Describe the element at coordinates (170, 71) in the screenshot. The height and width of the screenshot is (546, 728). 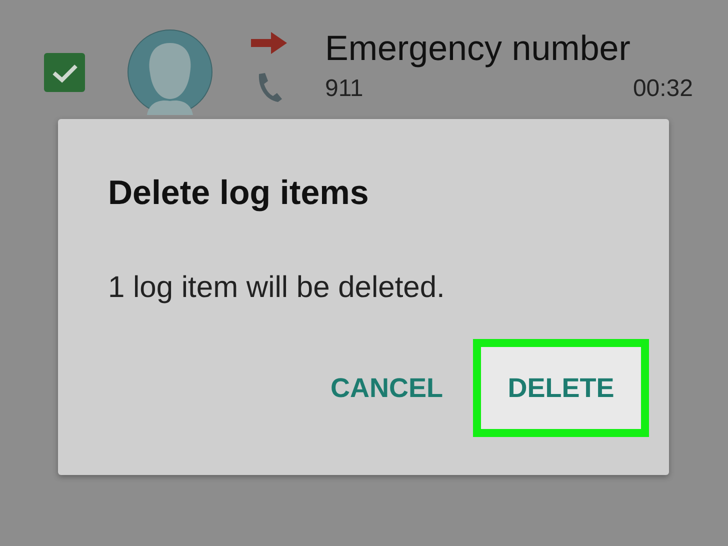
I see `avatar-icon` at that location.